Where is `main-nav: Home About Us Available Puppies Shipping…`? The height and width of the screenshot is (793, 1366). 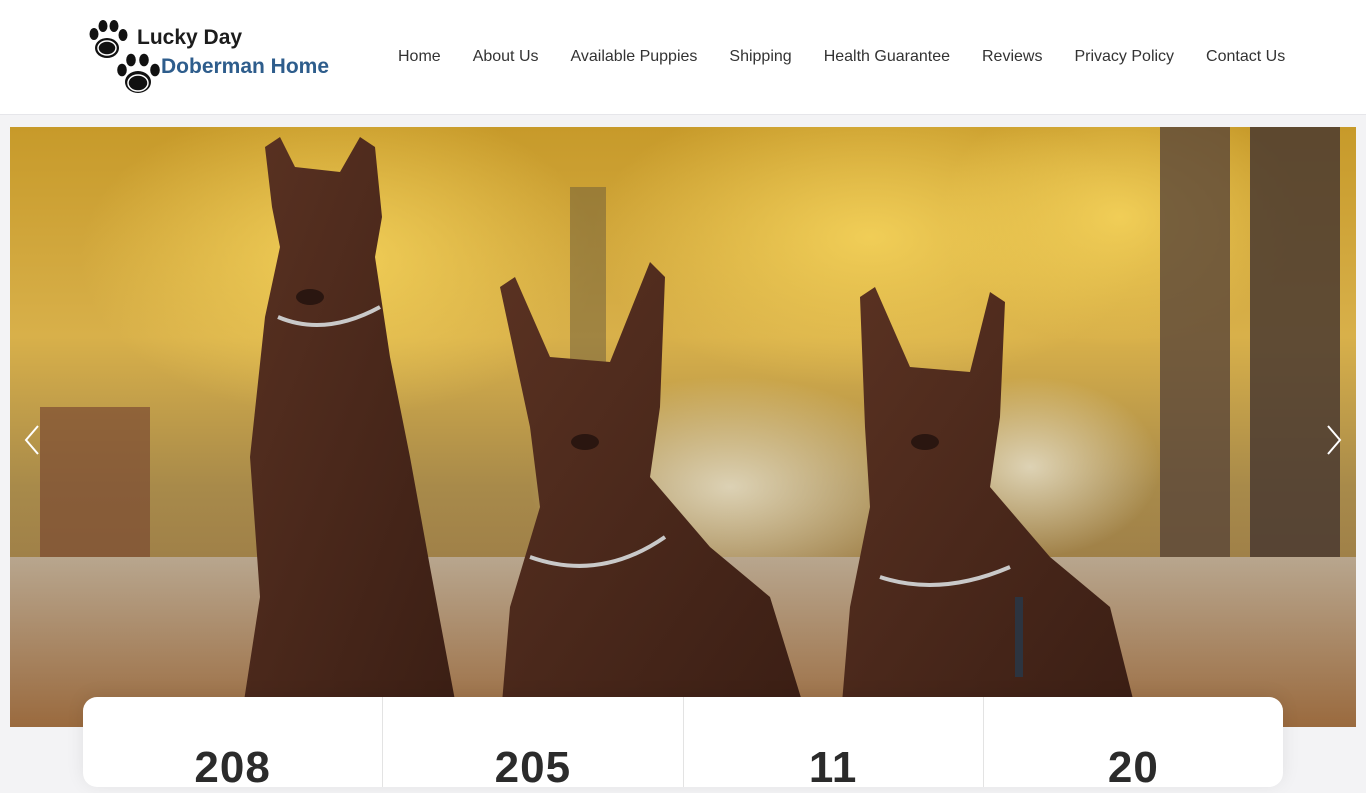 main-nav: Home About Us Available Puppies Shipping… is located at coordinates (841, 57).